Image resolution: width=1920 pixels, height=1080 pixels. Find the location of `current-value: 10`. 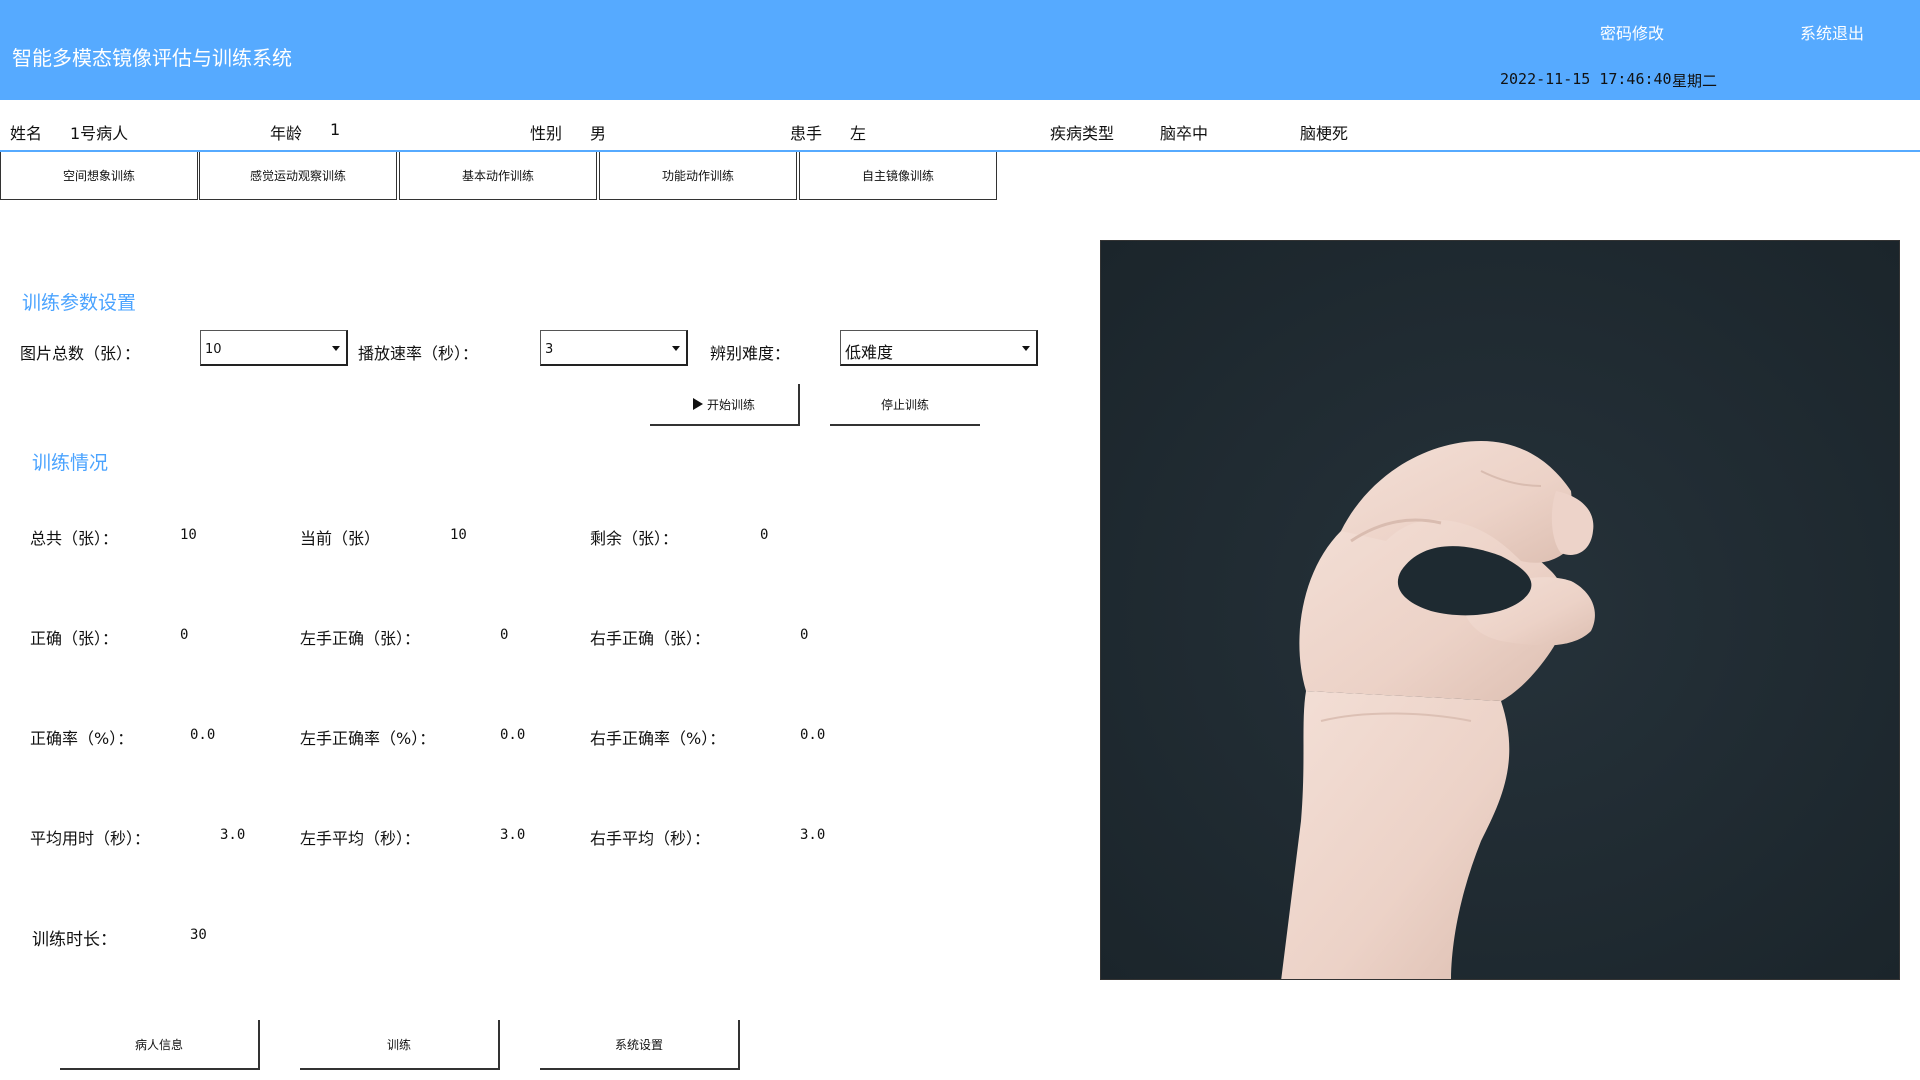

current-value: 10 is located at coordinates (458, 535).